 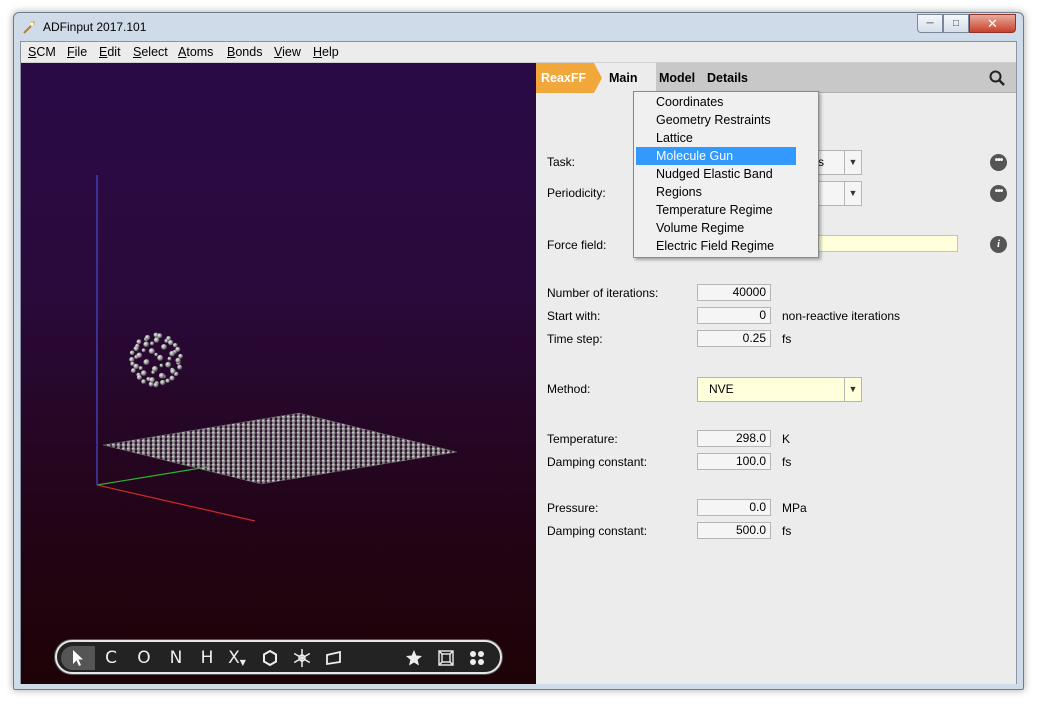 What do you see at coordinates (582, 439) in the screenshot?
I see `temperature-label: Temperature:` at bounding box center [582, 439].